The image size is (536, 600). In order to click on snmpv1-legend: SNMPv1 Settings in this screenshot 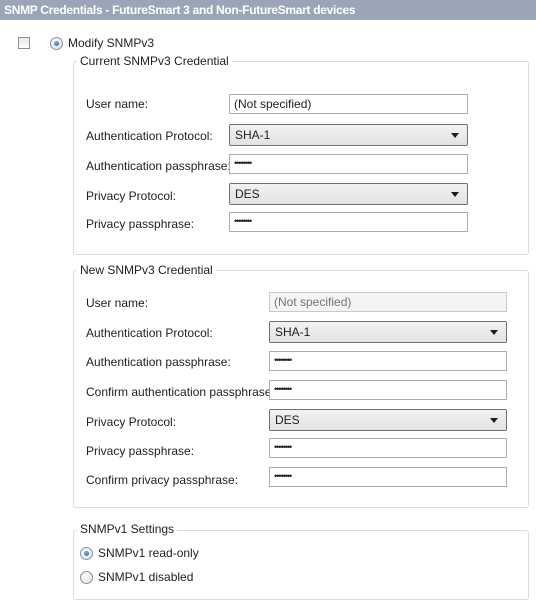, I will do `click(127, 529)`.